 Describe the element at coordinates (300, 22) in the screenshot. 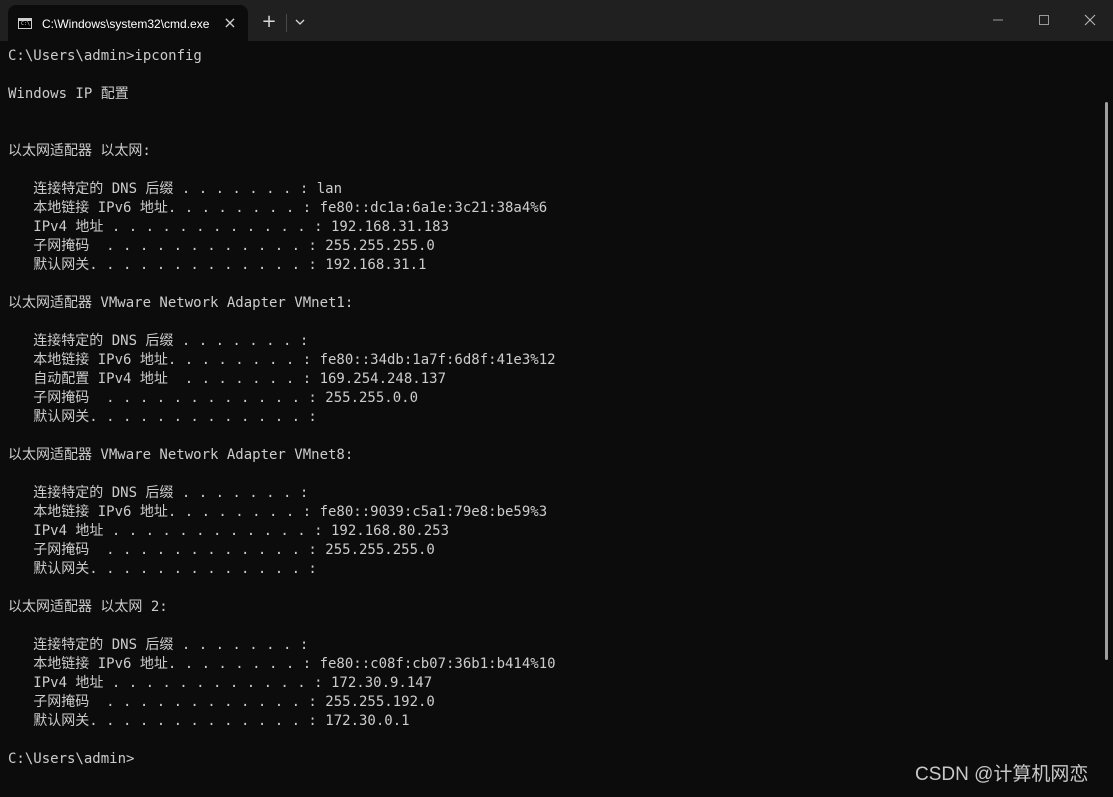

I see `chevron-down-icon` at that location.